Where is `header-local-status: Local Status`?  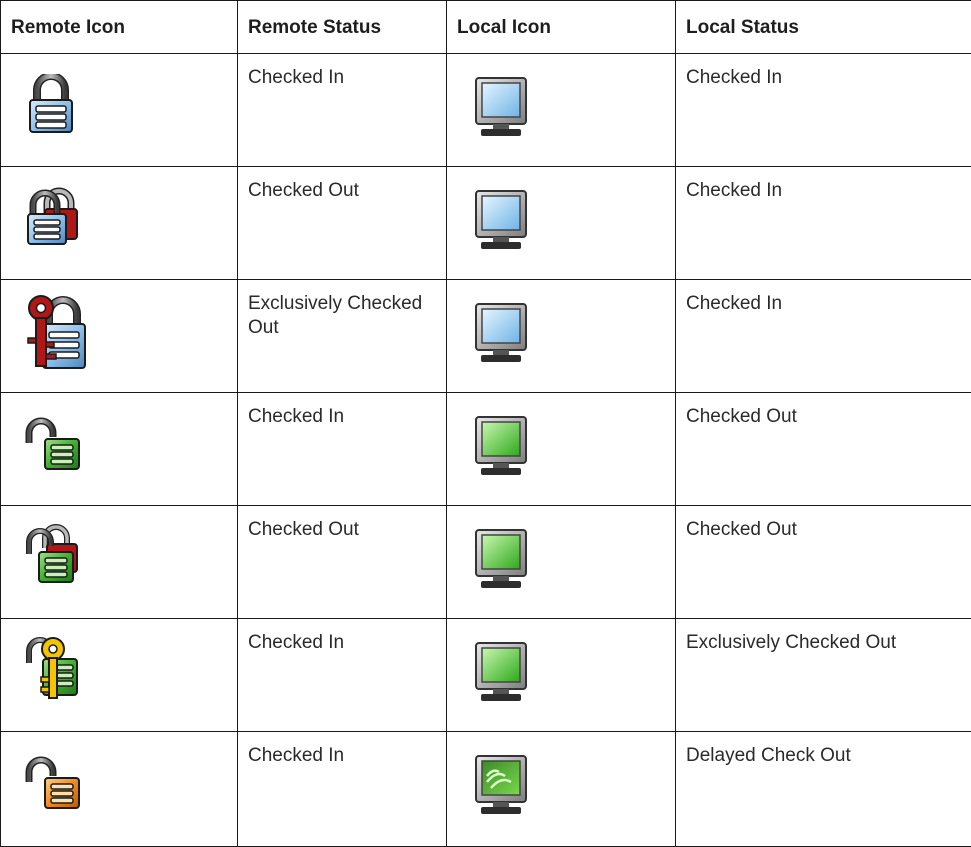 header-local-status: Local Status is located at coordinates (823, 27).